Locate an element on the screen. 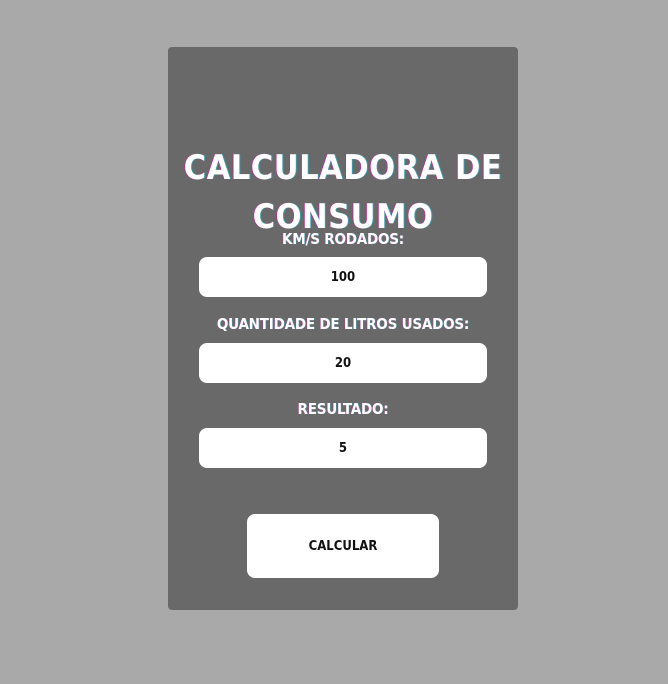 The image size is (668, 684). km-label: KM/S RODADOS: is located at coordinates (343, 239).